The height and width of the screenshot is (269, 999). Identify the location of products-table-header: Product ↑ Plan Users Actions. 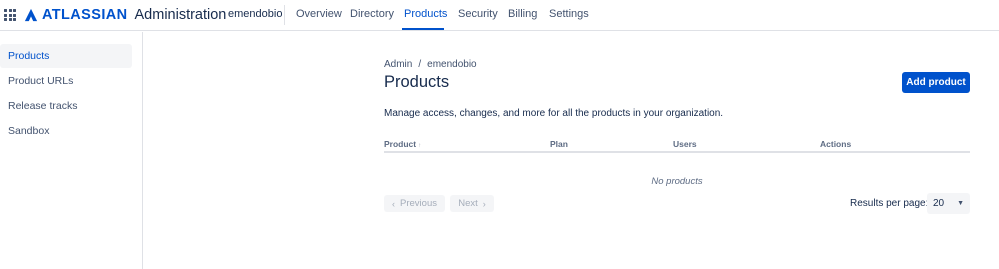
(677, 145).